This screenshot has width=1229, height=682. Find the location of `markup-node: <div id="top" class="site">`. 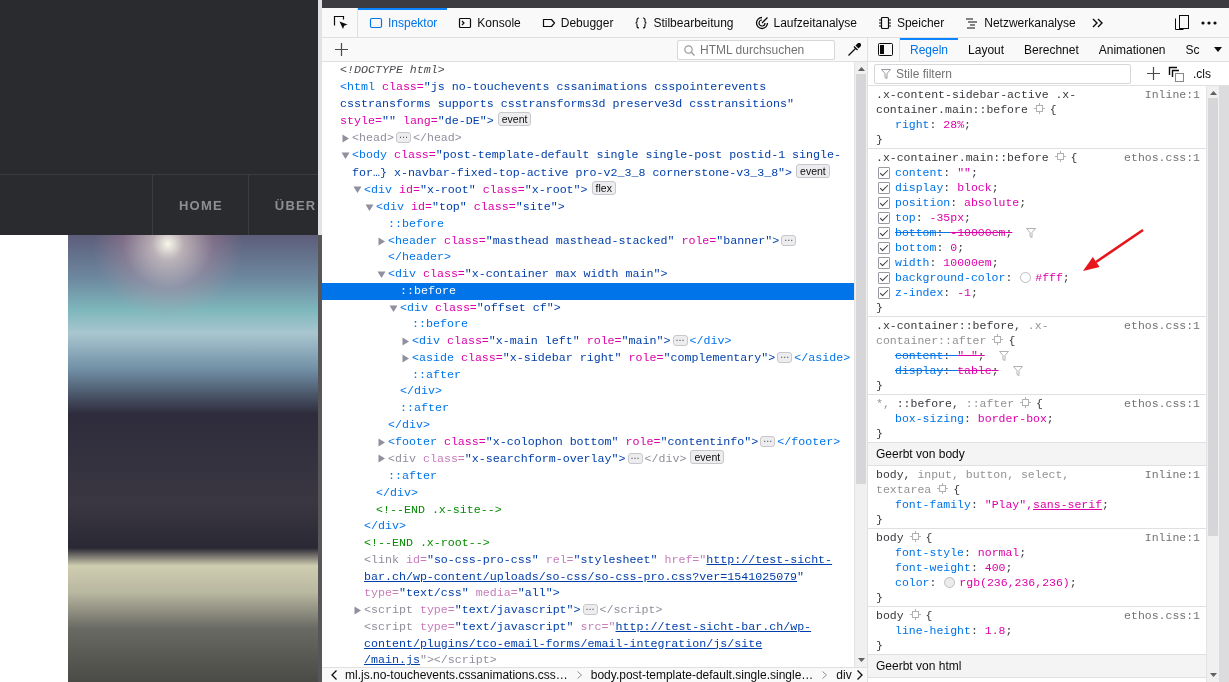

markup-node: <div id="top" class="site"> is located at coordinates (588, 207).